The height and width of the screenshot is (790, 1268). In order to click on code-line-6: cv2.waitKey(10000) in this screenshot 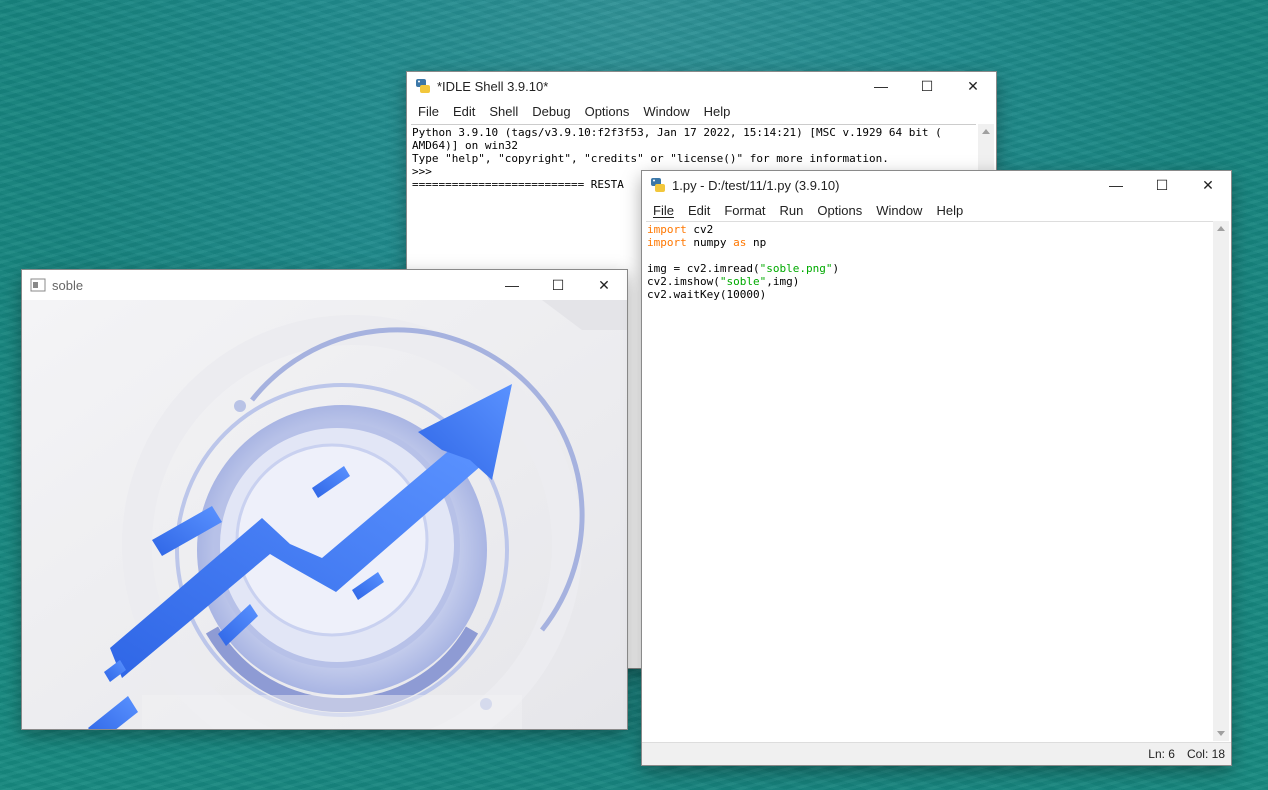, I will do `click(707, 294)`.